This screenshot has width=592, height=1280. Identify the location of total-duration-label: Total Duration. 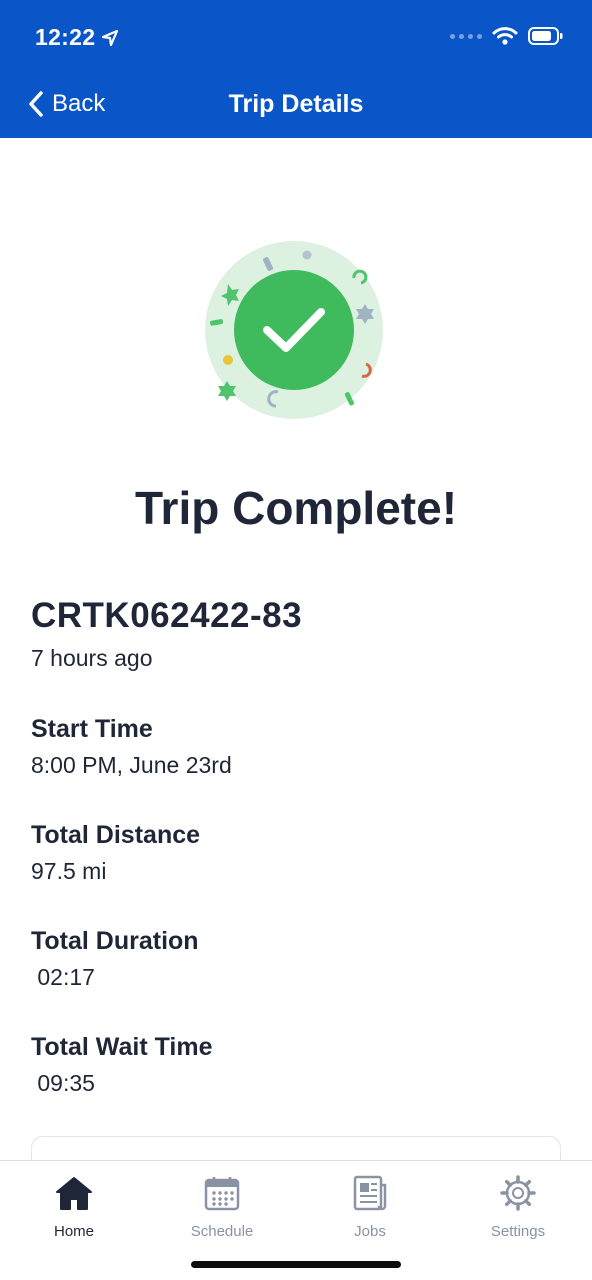
(115, 941).